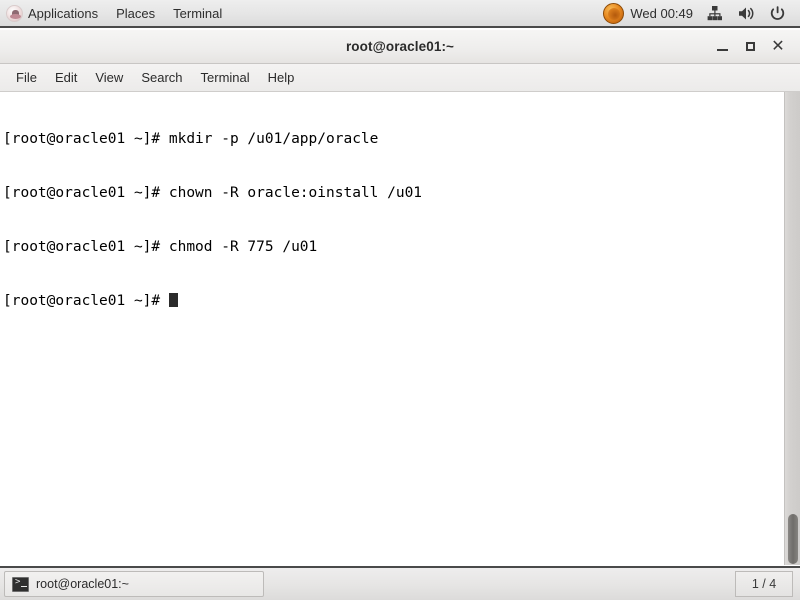 The image size is (800, 600). I want to click on top-panel-menu-group: Applications Places Terminal, so click(115, 13).